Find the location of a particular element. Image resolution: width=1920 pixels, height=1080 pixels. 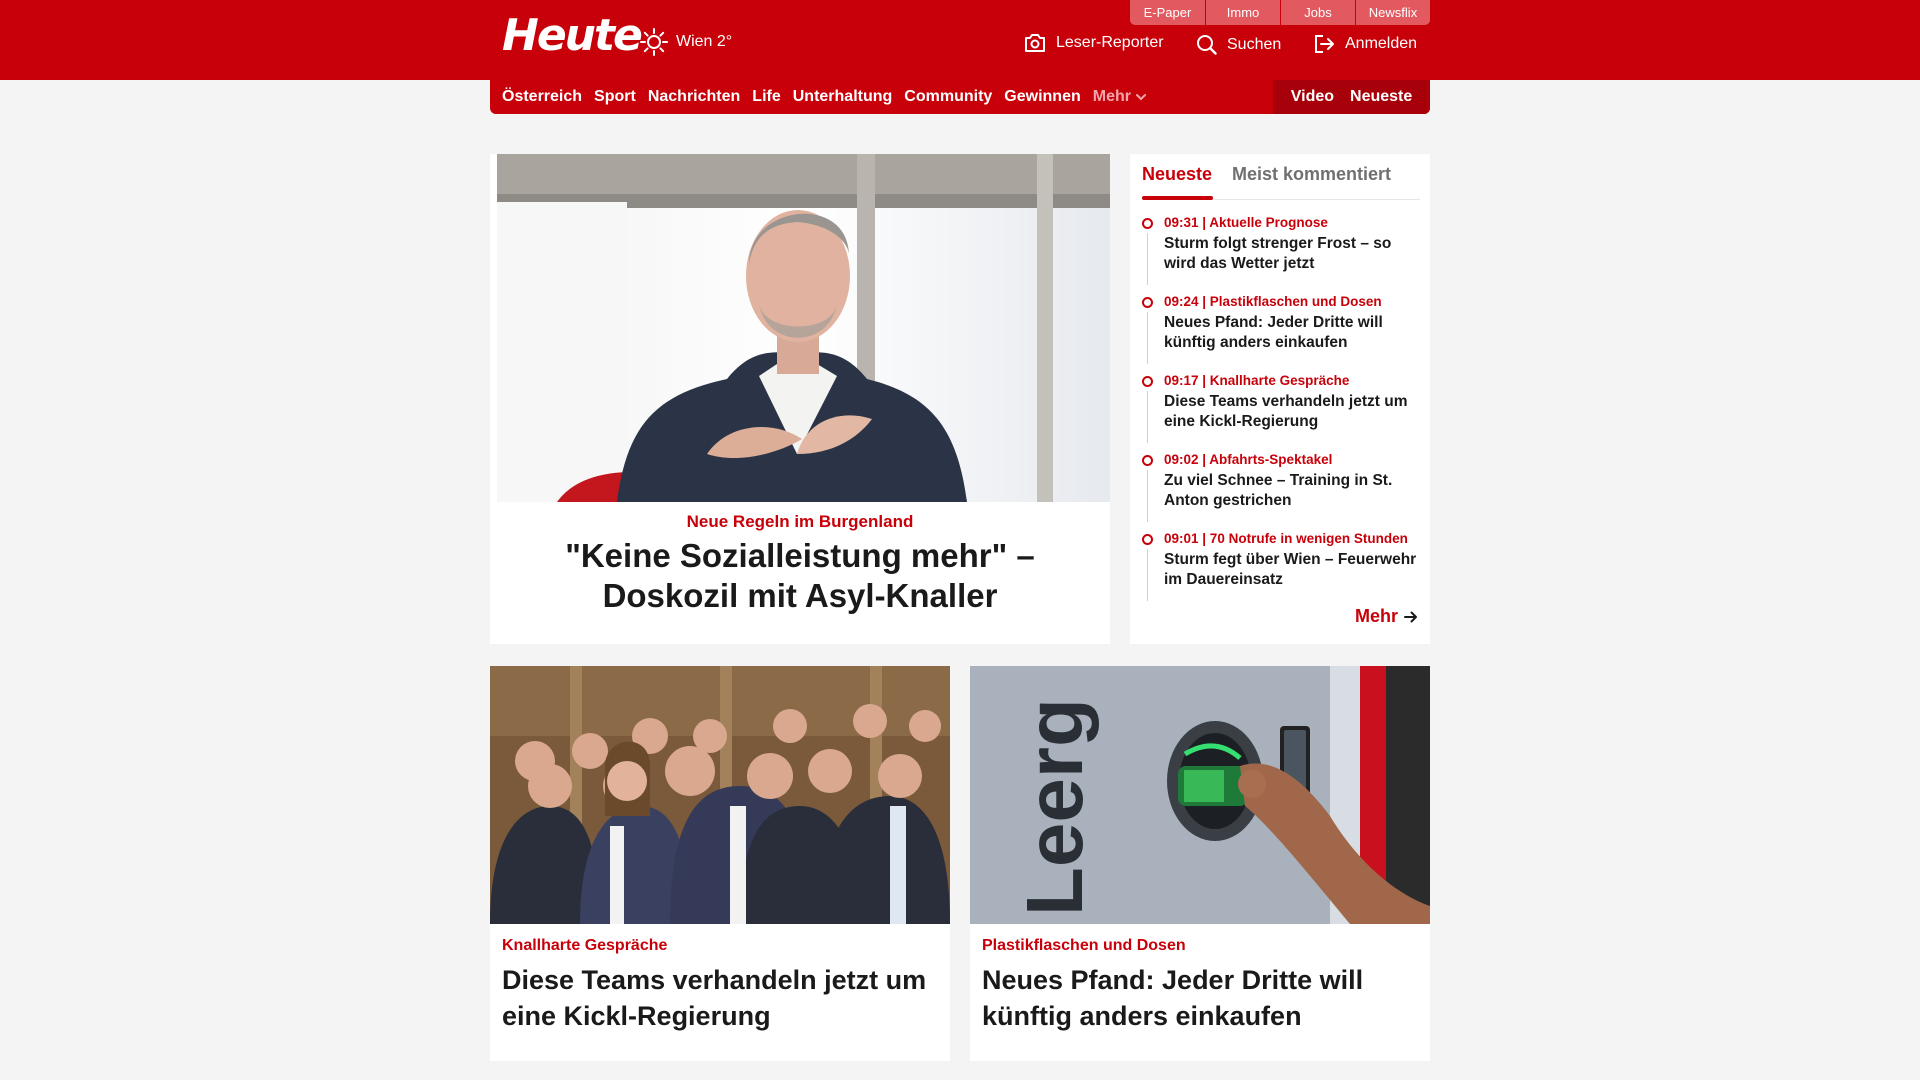

camera-icon is located at coordinates (1035, 43).